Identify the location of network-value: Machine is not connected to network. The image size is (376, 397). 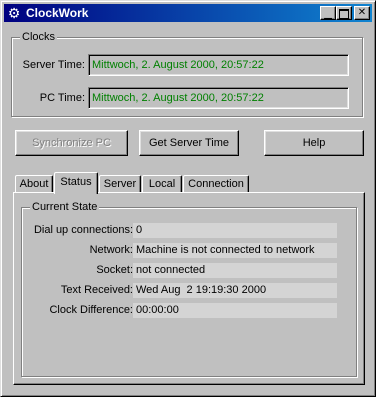
(235, 250).